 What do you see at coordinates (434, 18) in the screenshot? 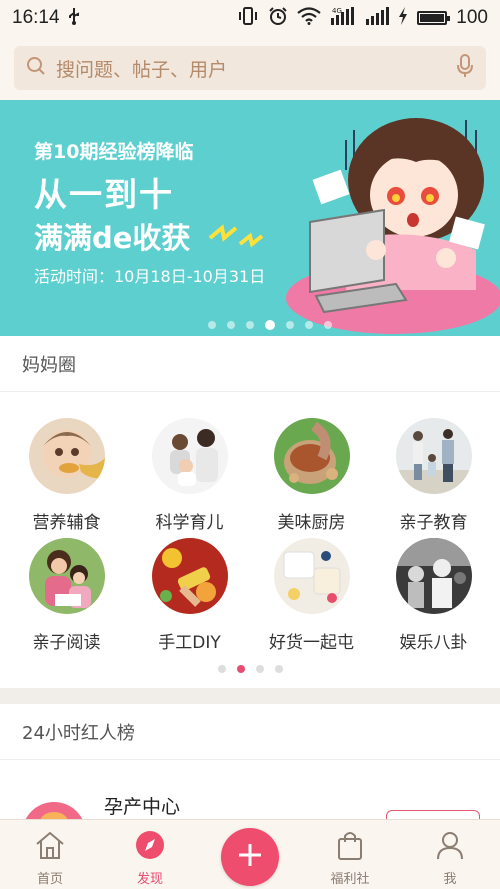
I see `battery-icon` at bounding box center [434, 18].